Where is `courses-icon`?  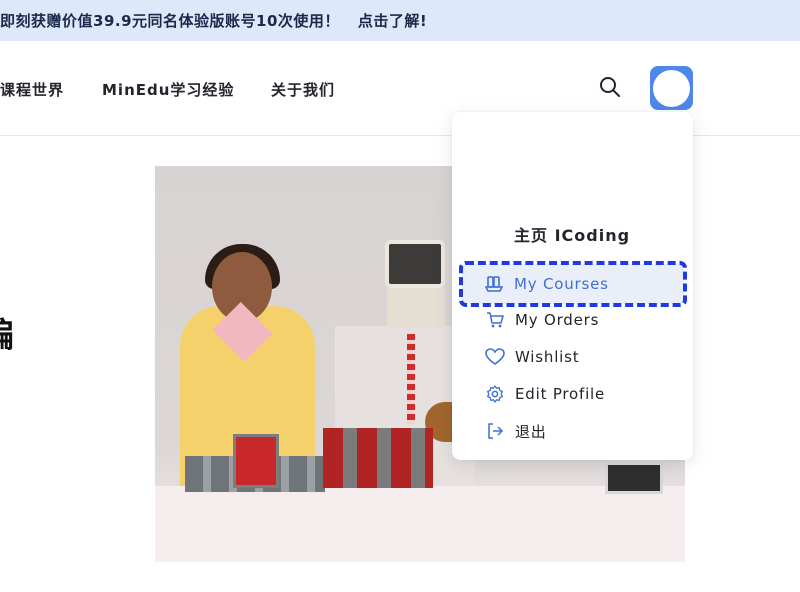
courses-icon is located at coordinates (494, 284).